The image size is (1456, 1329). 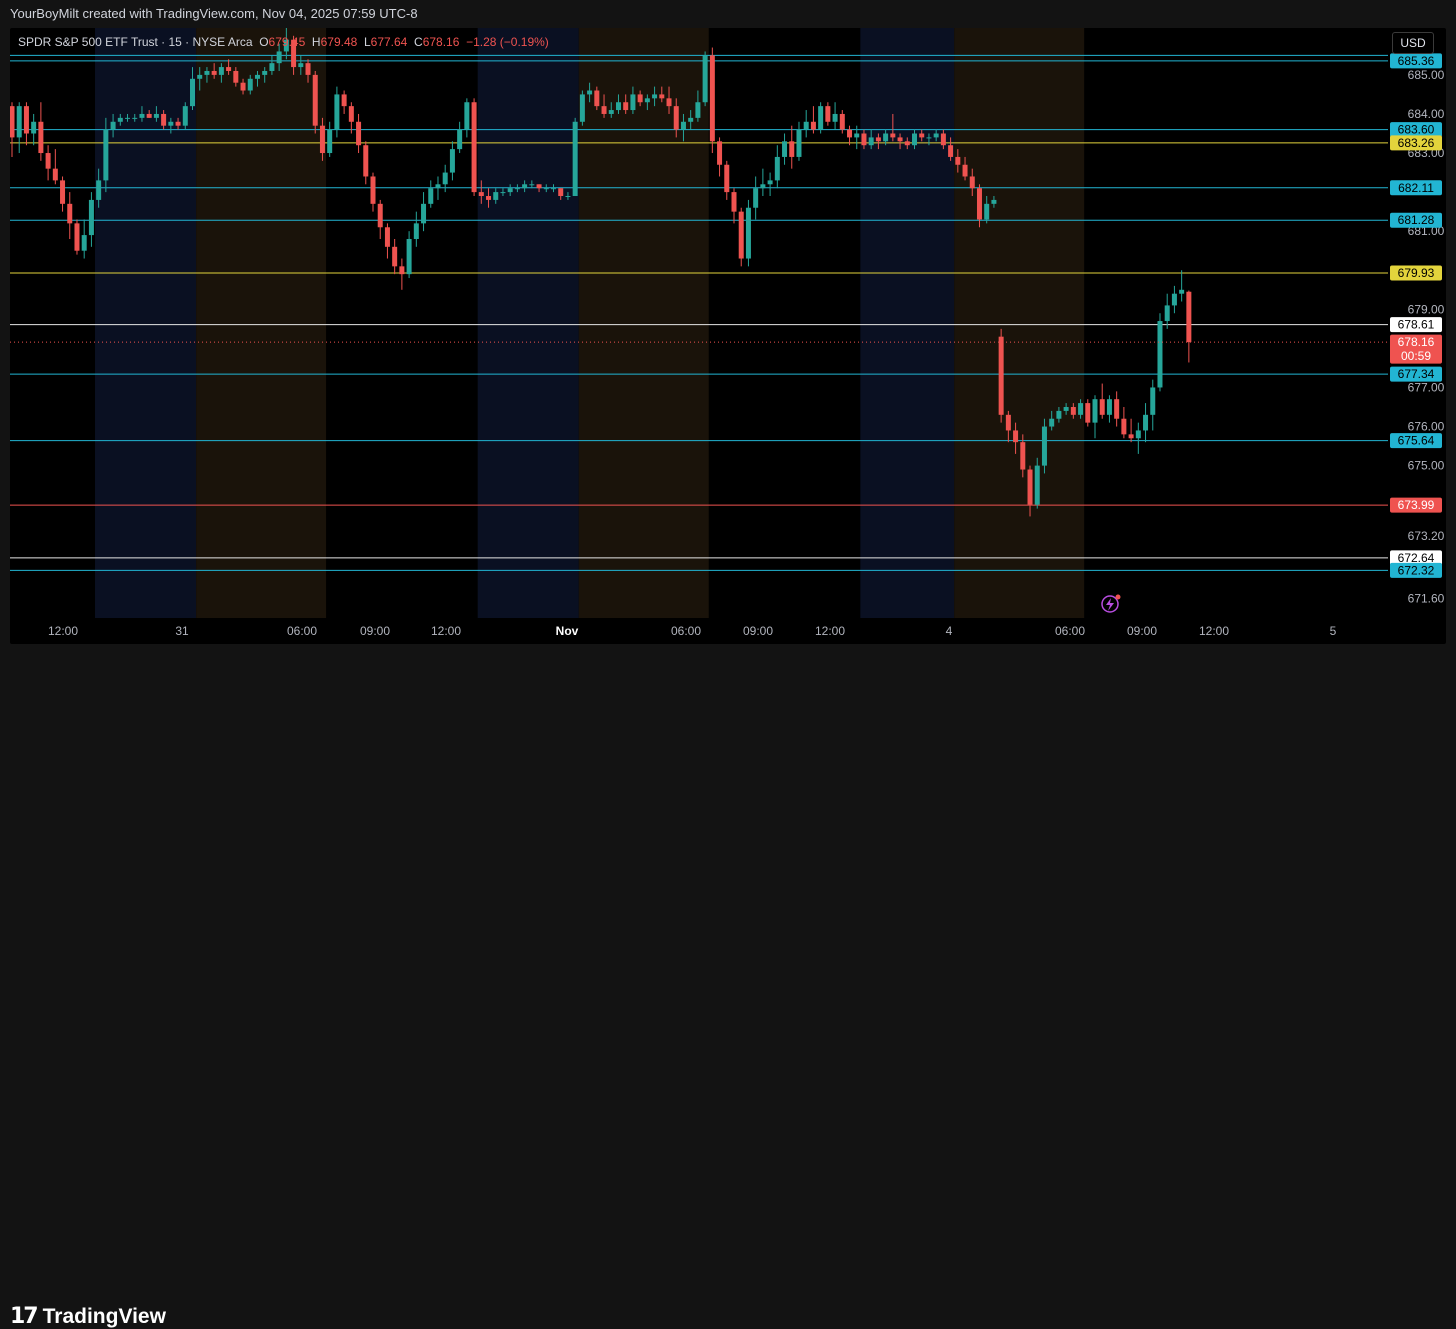 I want to click on alert-dot, so click(x=1118, y=597).